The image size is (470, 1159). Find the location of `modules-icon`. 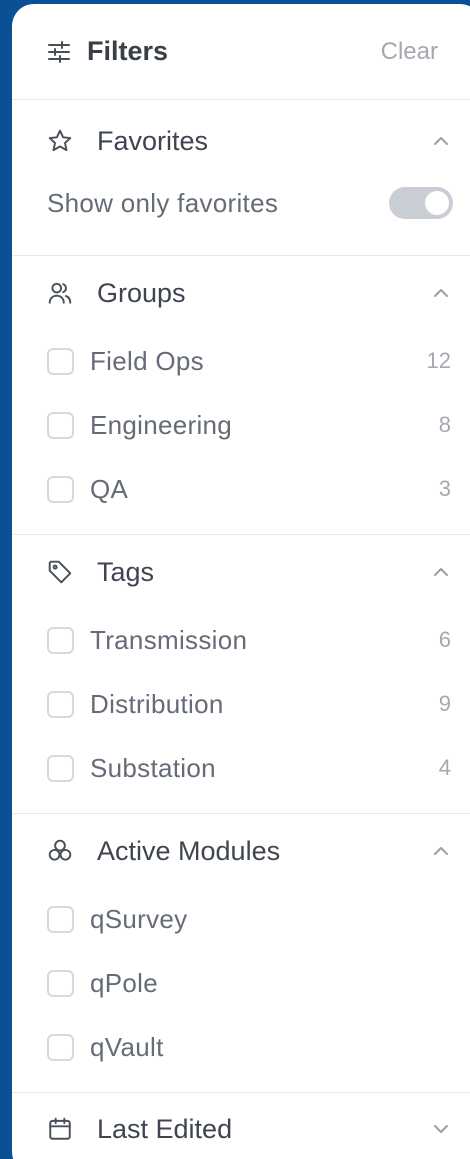

modules-icon is located at coordinates (60, 851).